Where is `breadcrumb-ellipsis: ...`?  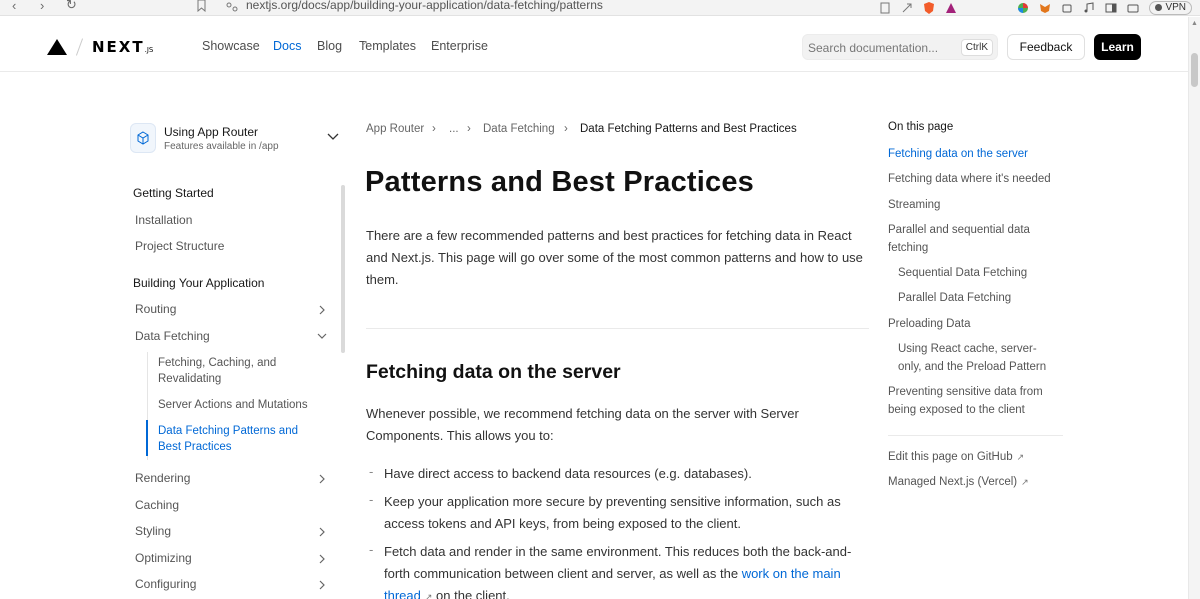 breadcrumb-ellipsis: ... is located at coordinates (454, 129).